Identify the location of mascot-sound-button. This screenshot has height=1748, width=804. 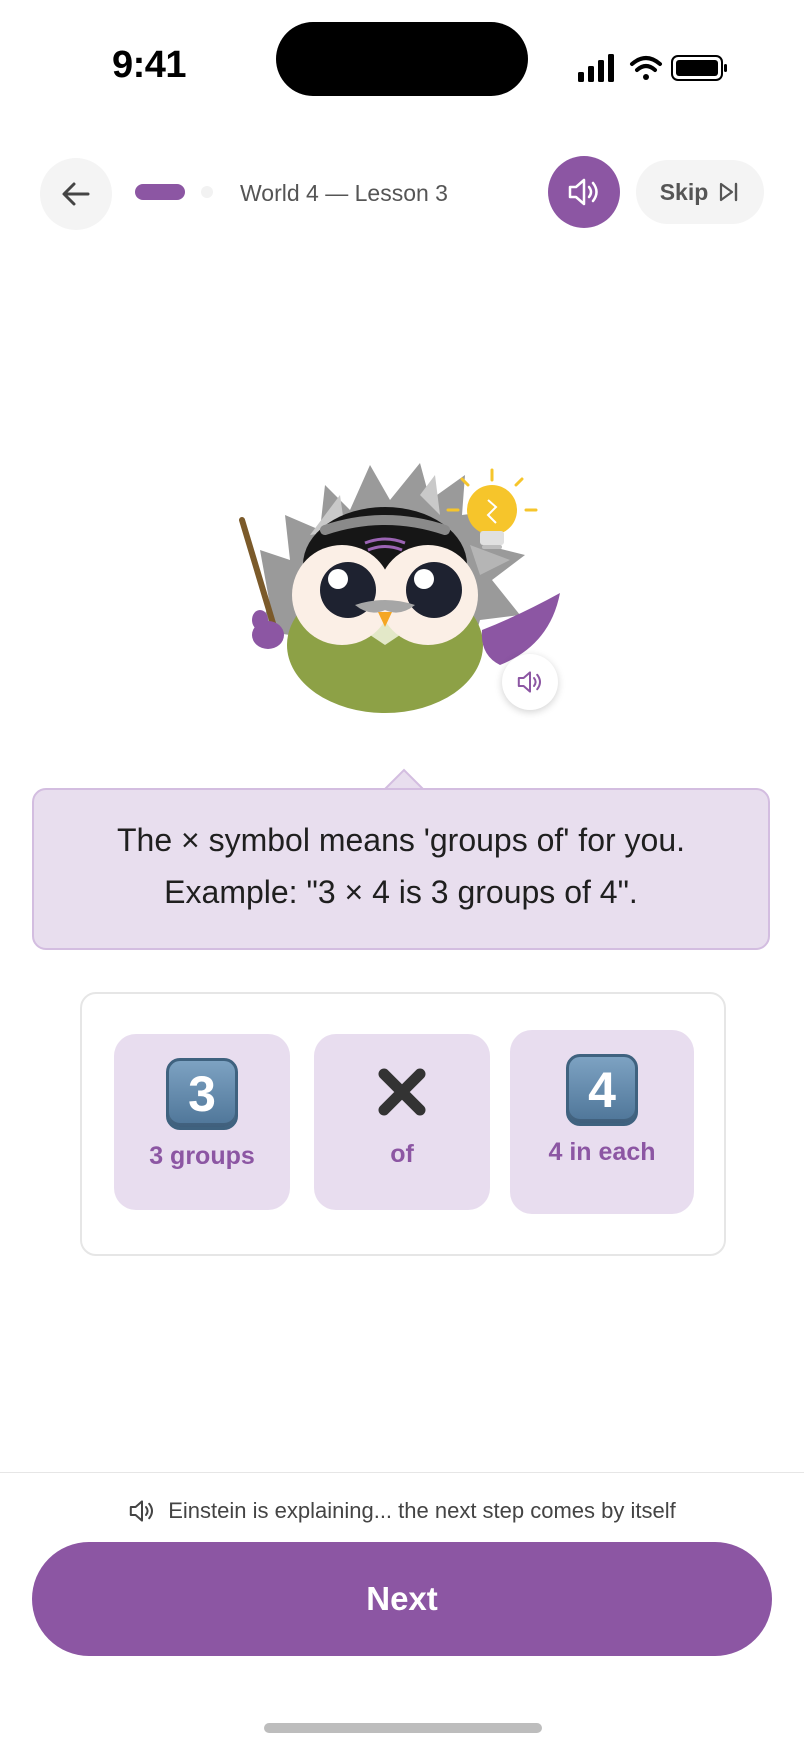
(530, 682).